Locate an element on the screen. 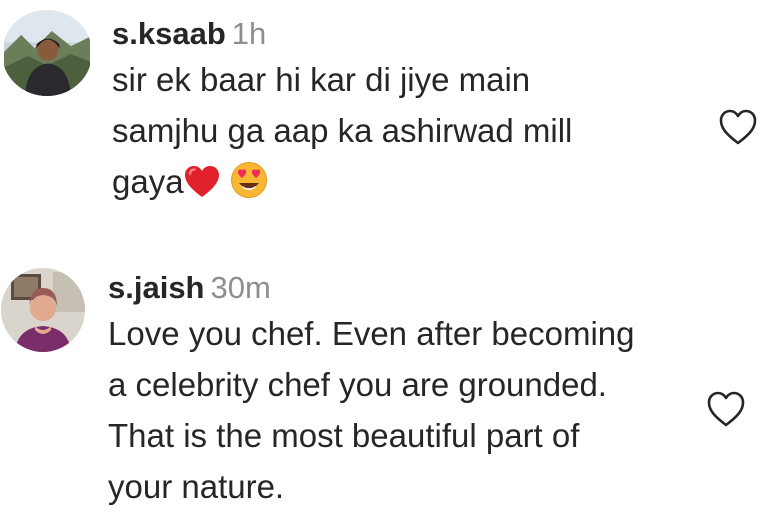 The image size is (770, 515). comment-timestamp: 1h is located at coordinates (249, 33).